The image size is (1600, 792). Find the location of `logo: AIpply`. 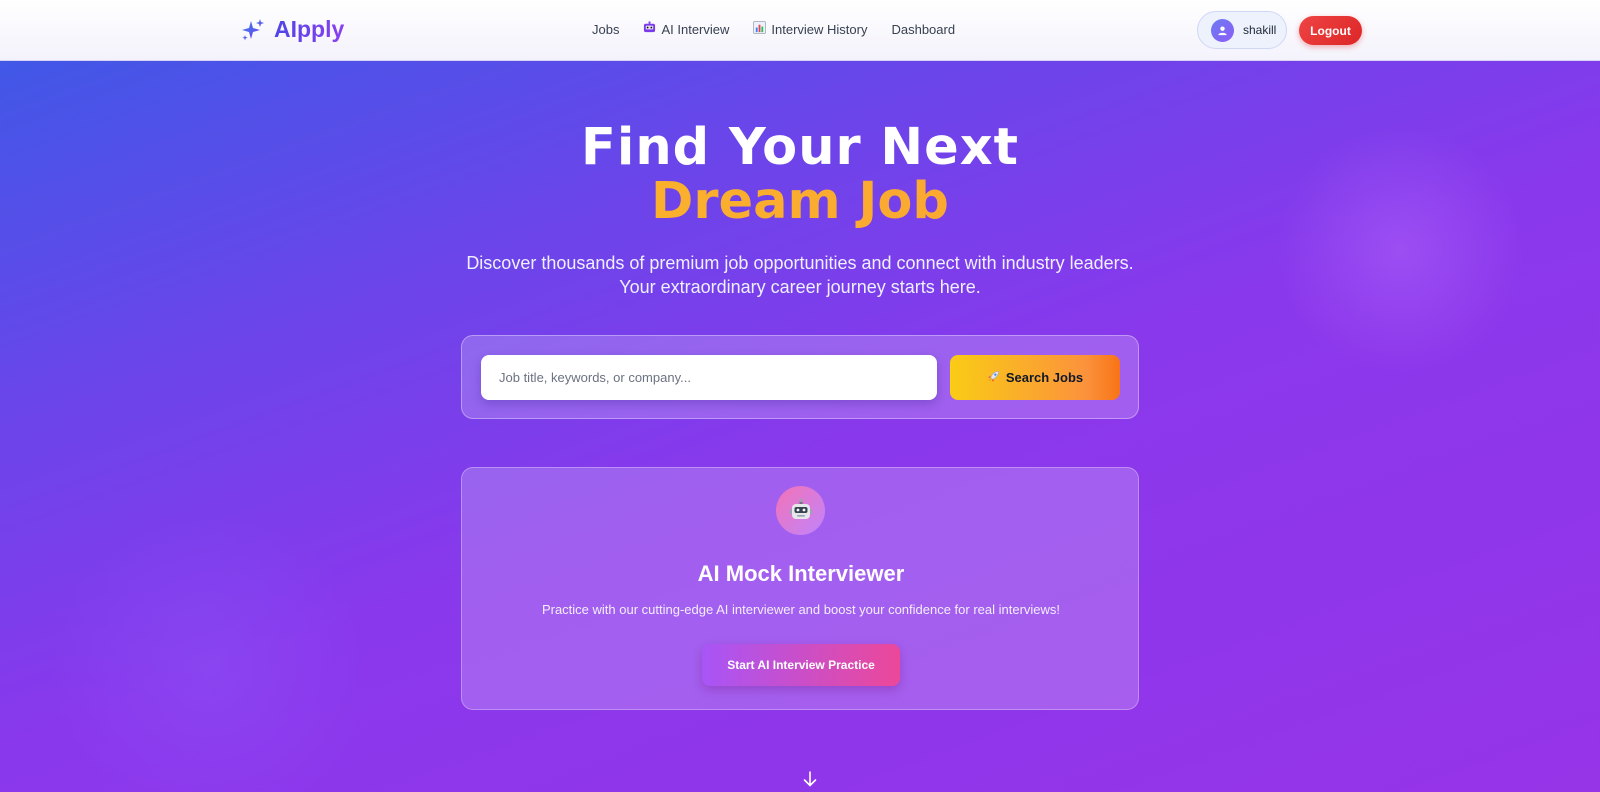

logo: AIpply is located at coordinates (292, 29).